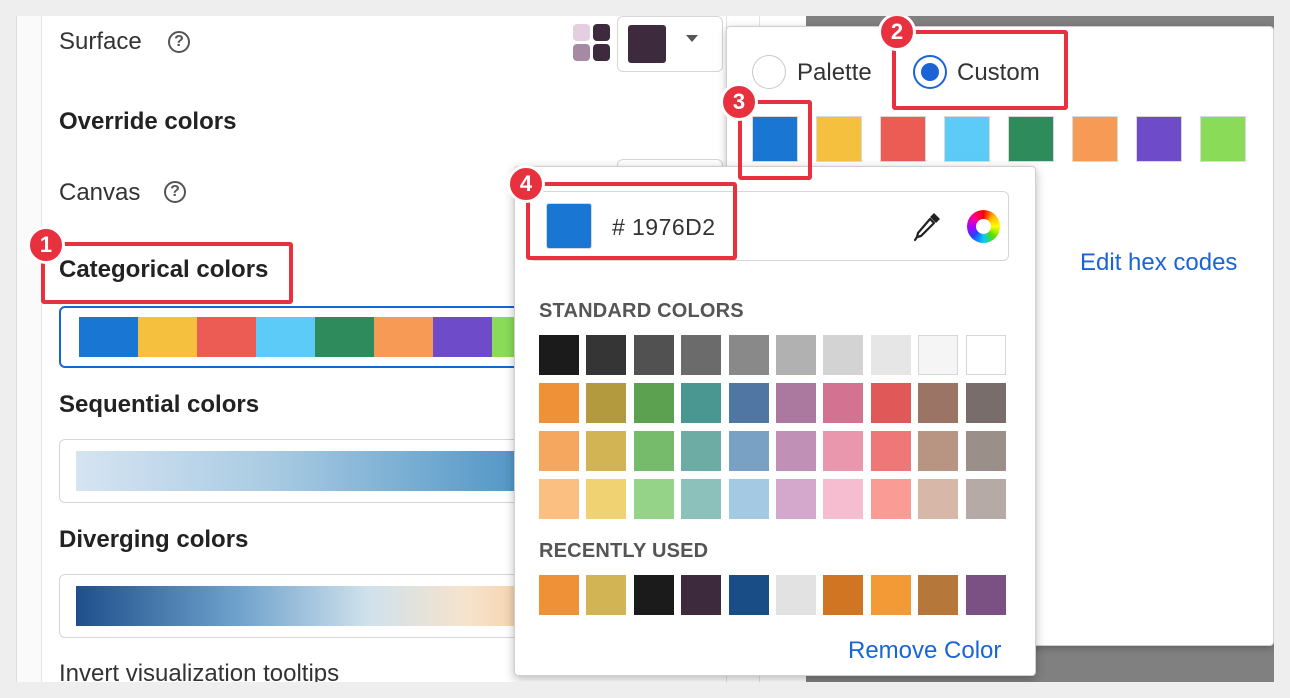 The width and height of the screenshot is (1290, 698). I want to click on palette-radio, so click(769, 72).